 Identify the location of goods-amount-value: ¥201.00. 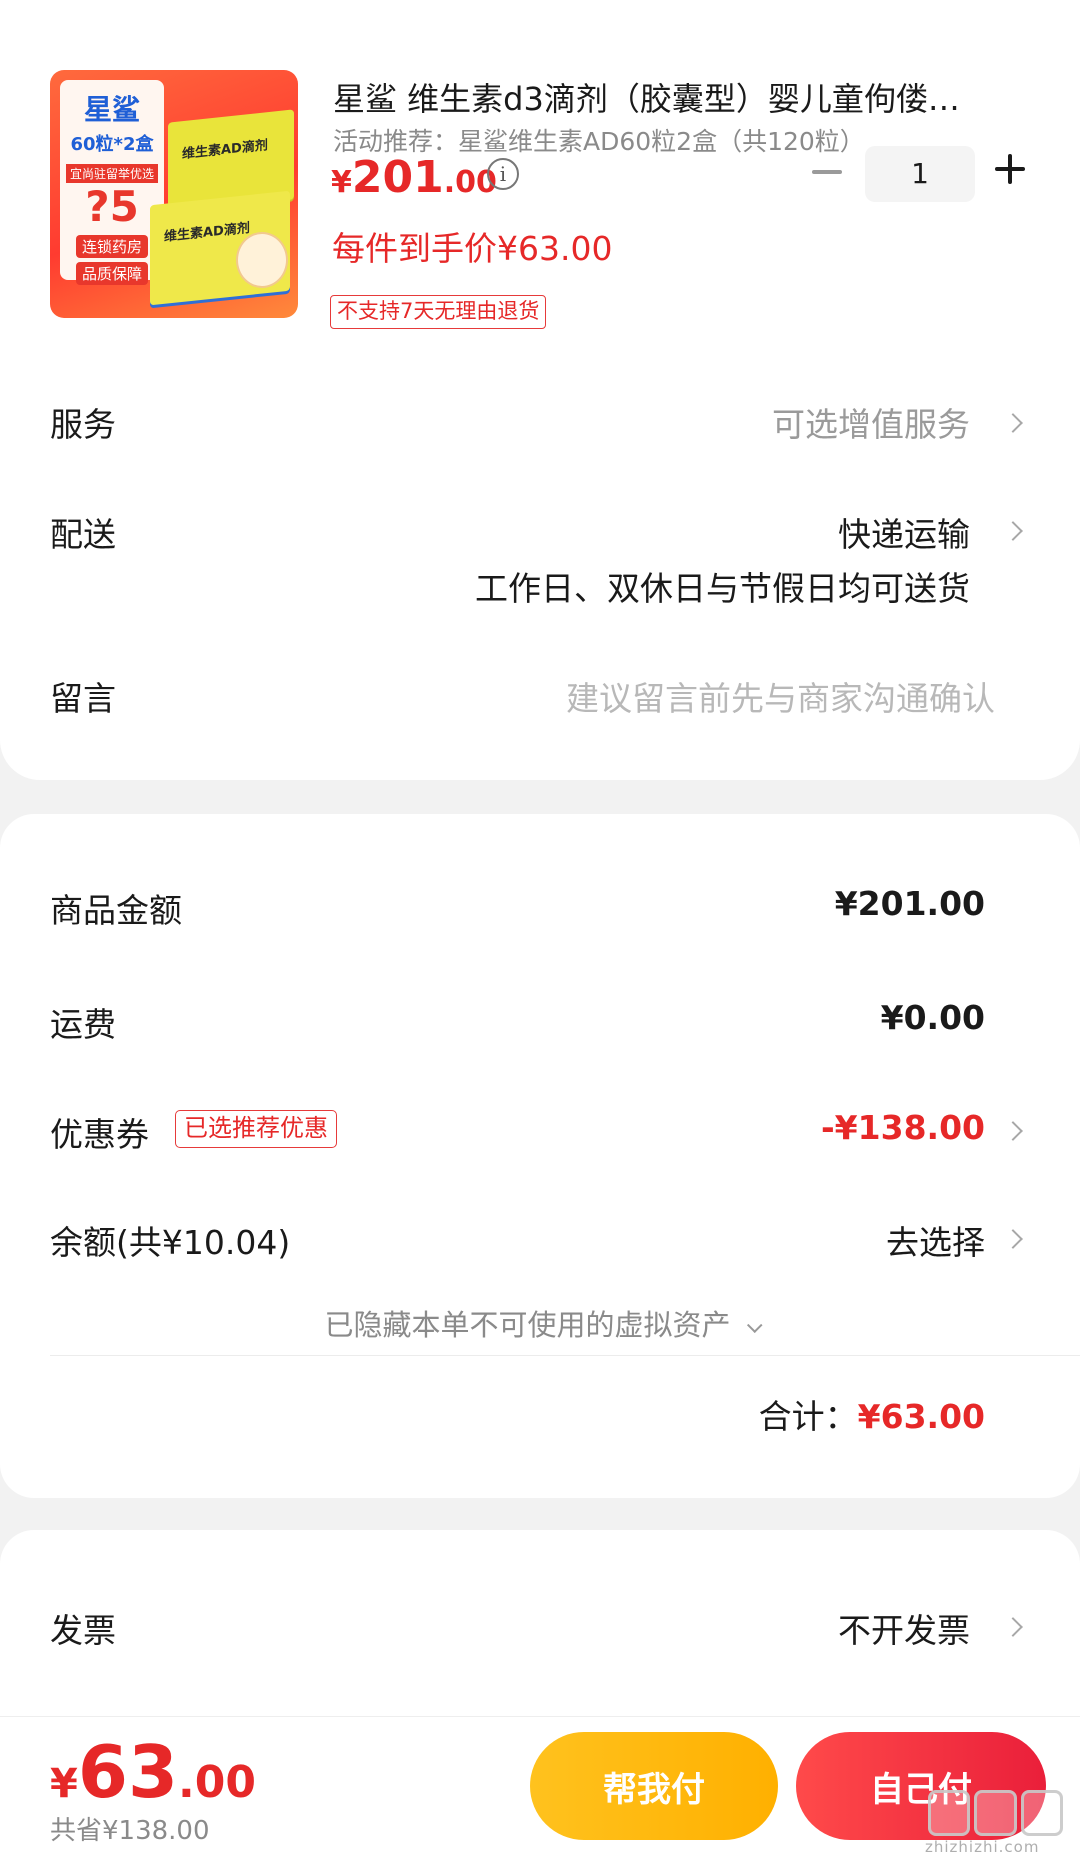
(909, 903).